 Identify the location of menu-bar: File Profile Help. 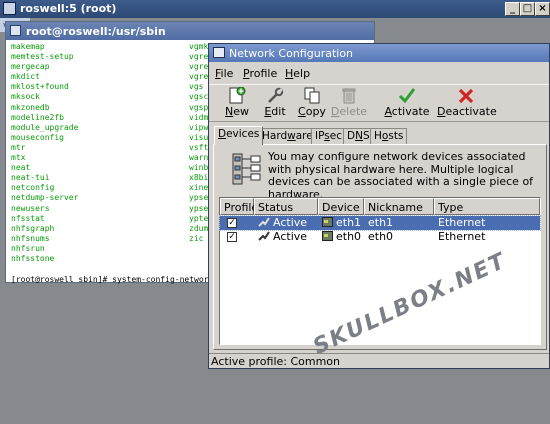
(379, 73).